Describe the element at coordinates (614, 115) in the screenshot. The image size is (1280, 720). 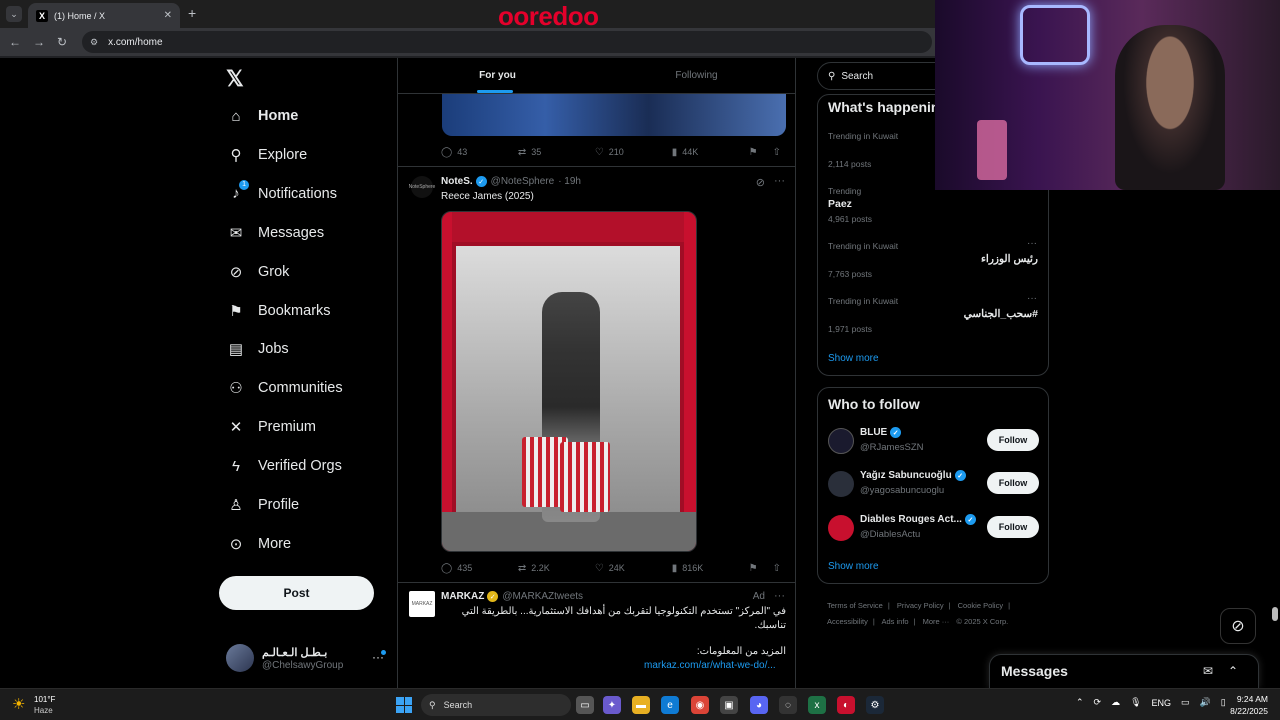
I see `tweet-image` at that location.